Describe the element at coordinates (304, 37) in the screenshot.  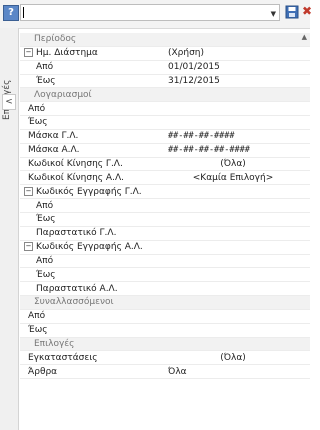
I see `scroll-up-icon: ▲` at that location.